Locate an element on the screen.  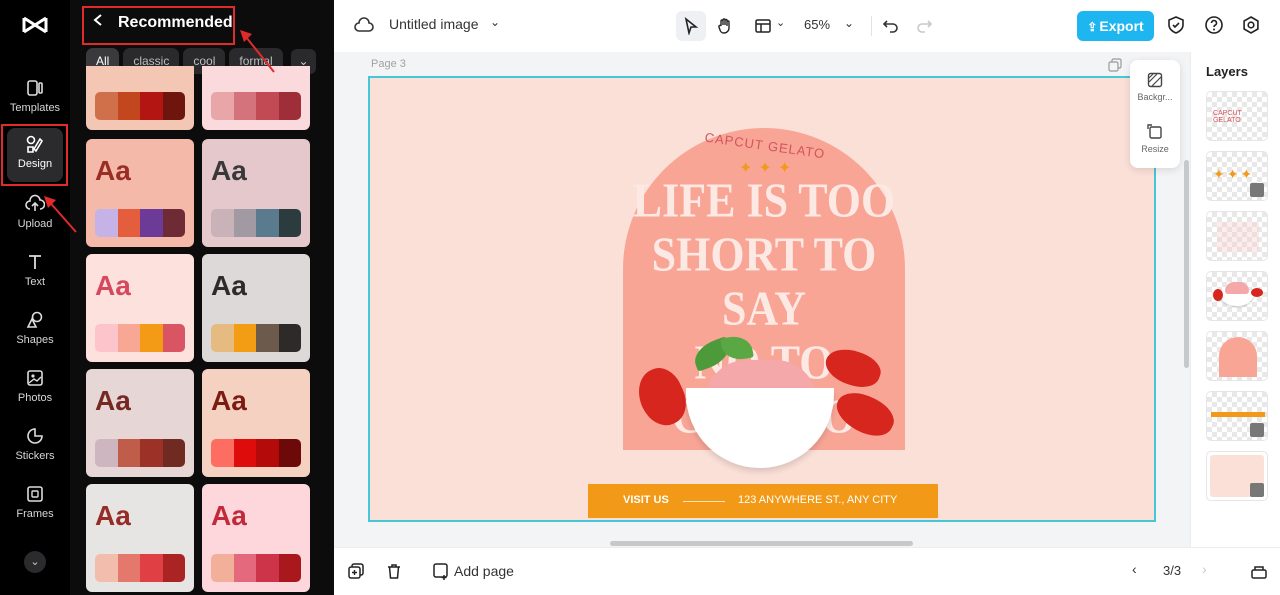
cursor-icon is located at coordinates (691, 26).